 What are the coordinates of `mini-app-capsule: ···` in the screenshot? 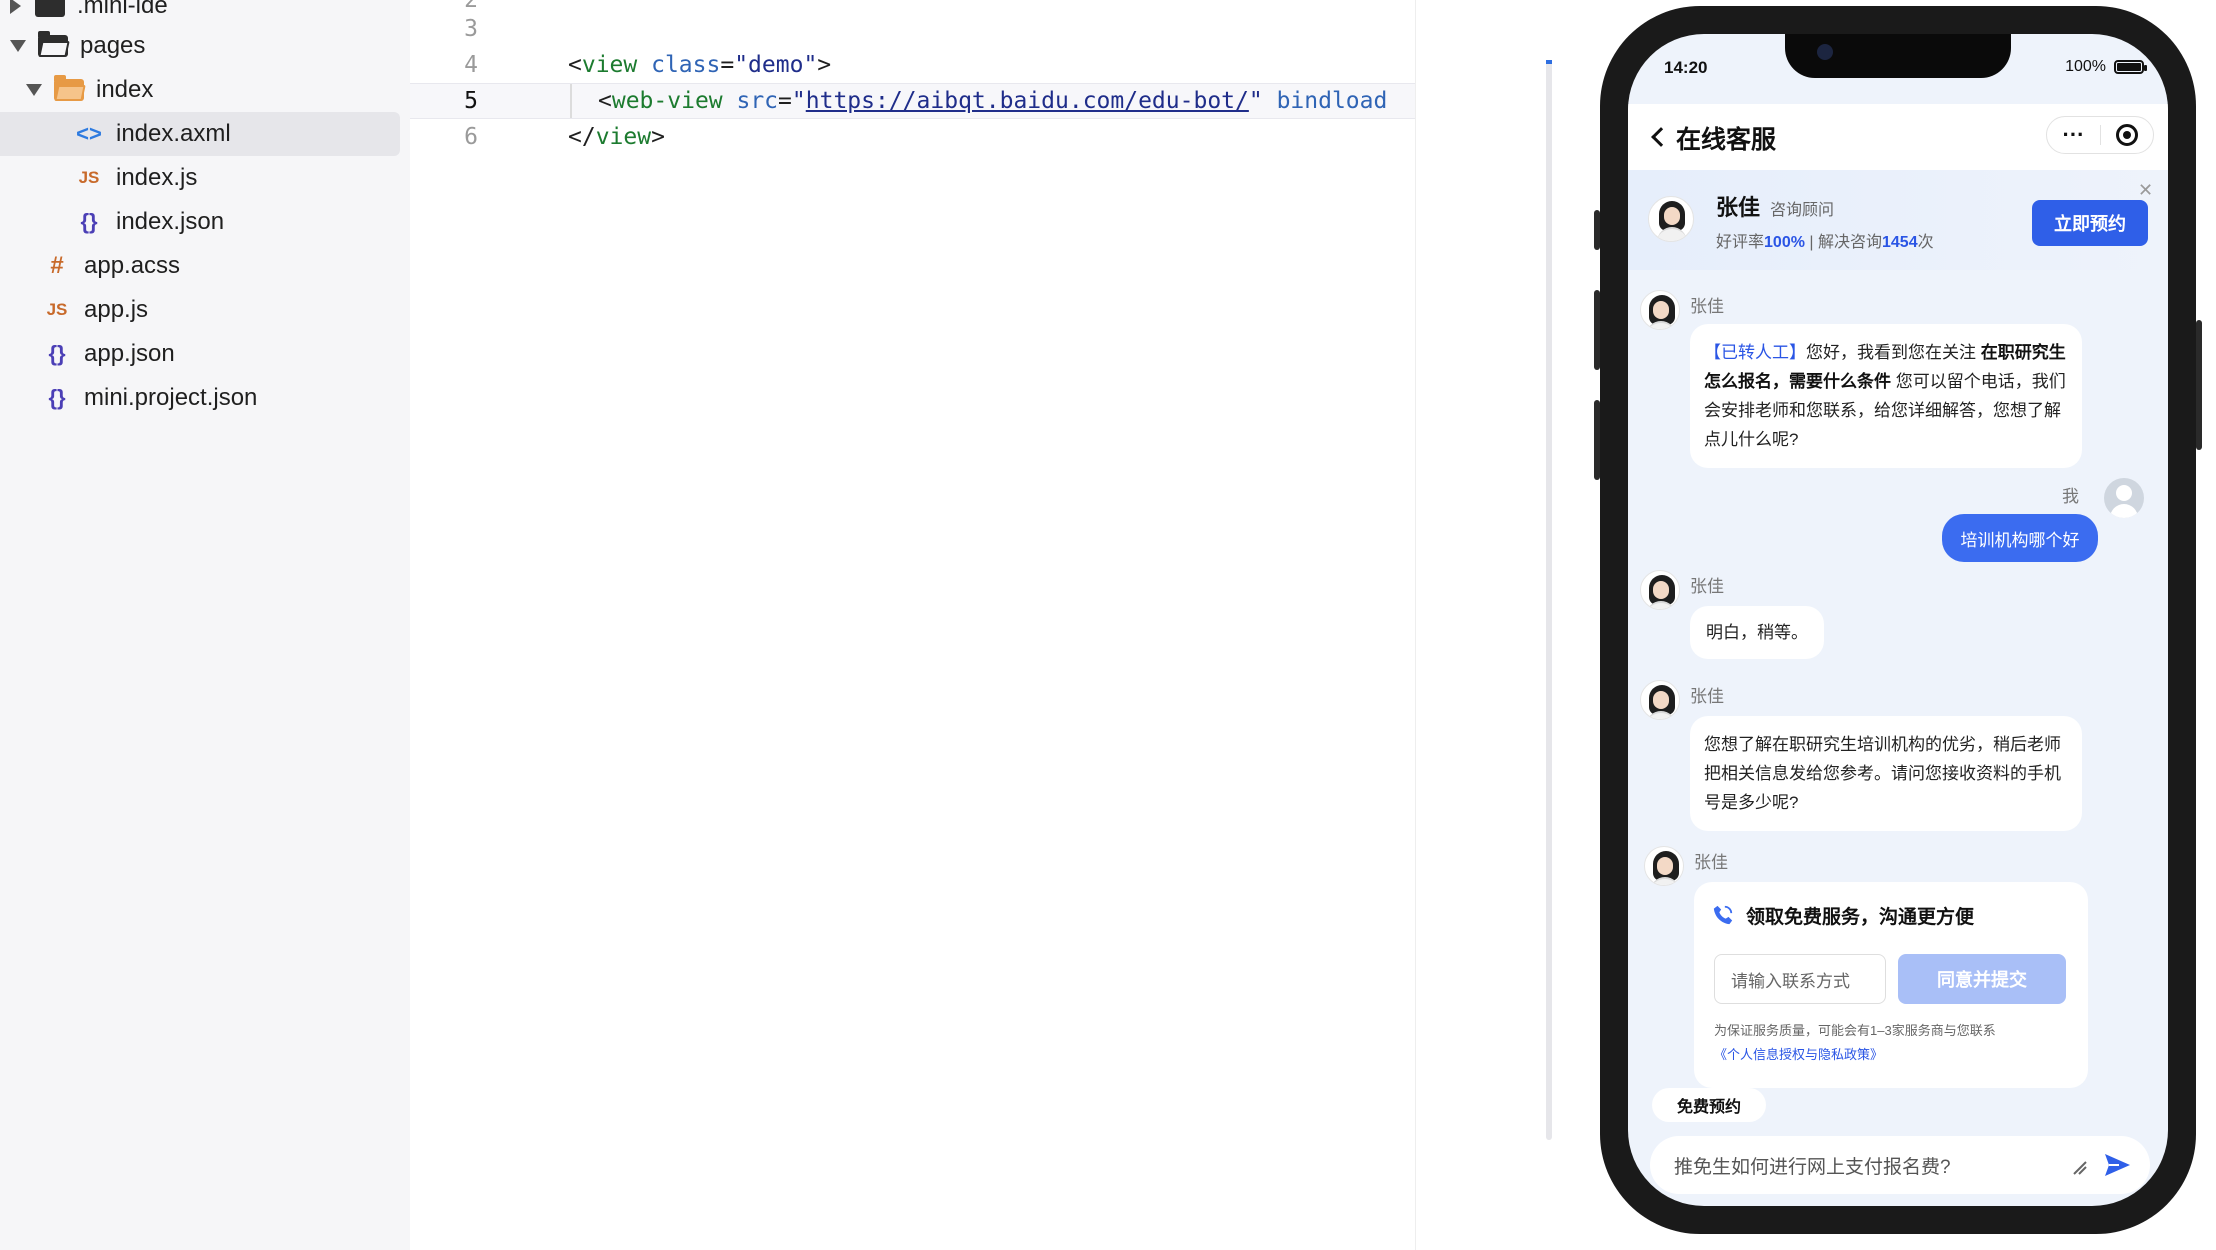 It's located at (2100, 135).